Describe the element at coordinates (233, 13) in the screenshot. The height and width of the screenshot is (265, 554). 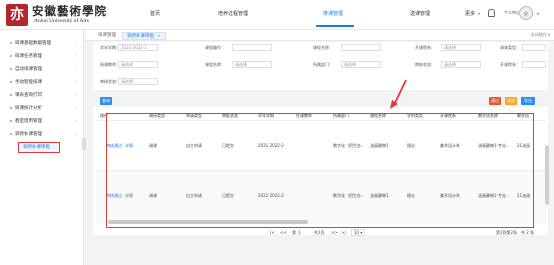
I see `nav-training-process: 培养过程管理` at that location.